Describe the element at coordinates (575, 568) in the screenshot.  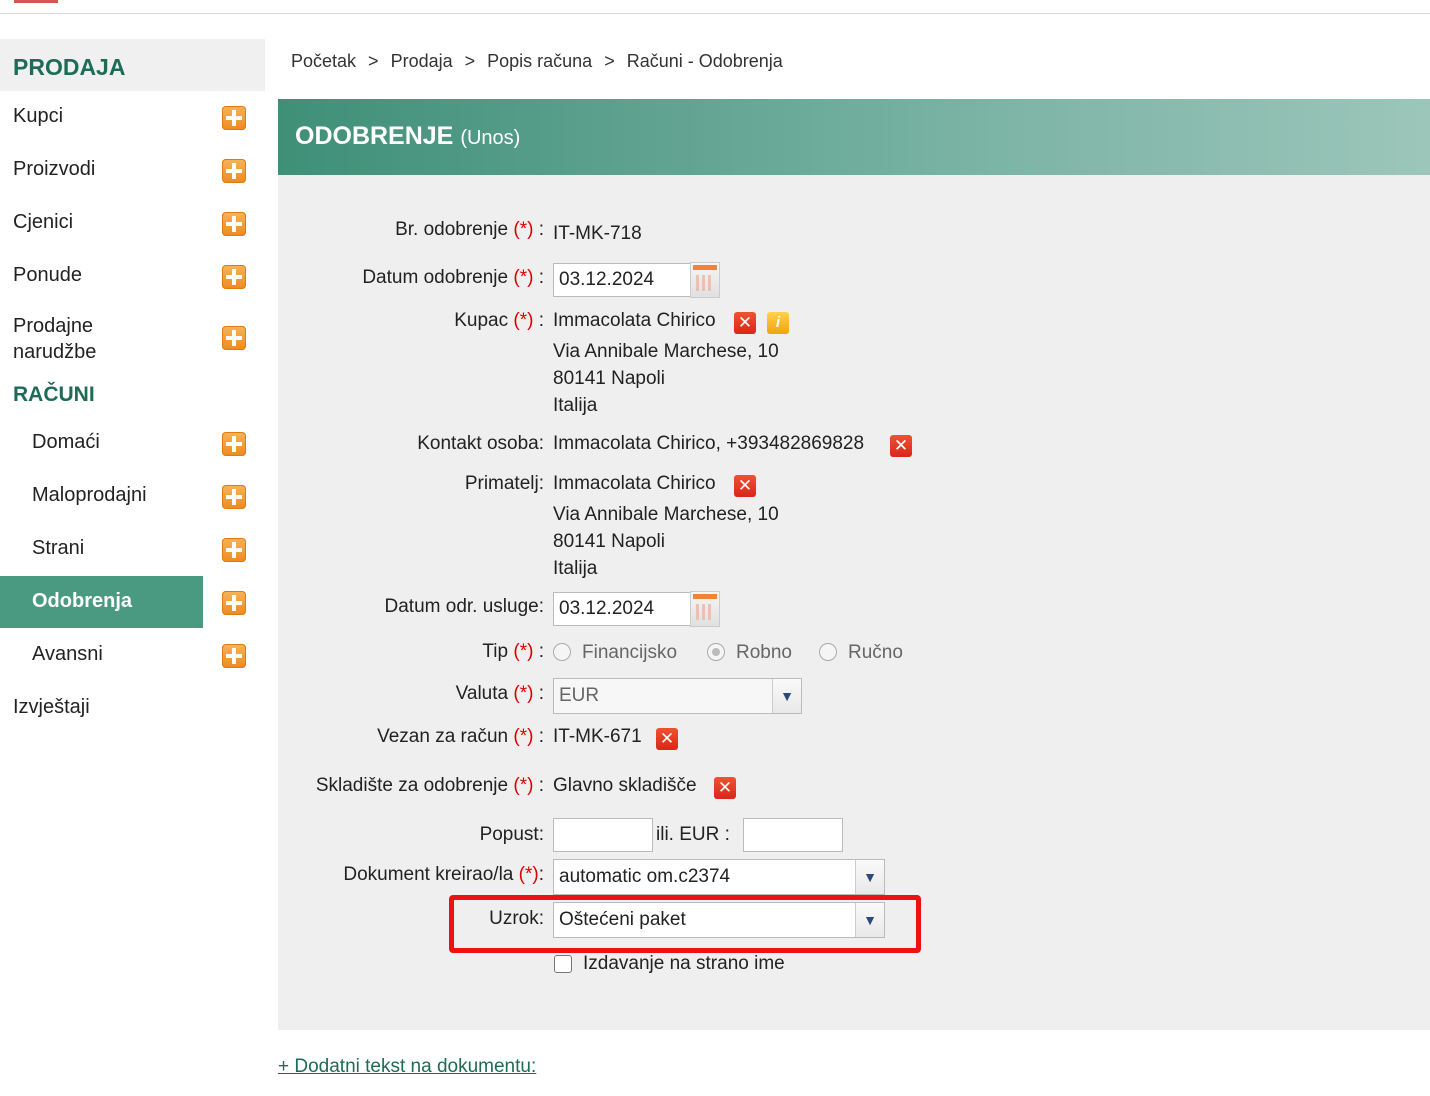
I see `primatelj-country: Italija` at that location.